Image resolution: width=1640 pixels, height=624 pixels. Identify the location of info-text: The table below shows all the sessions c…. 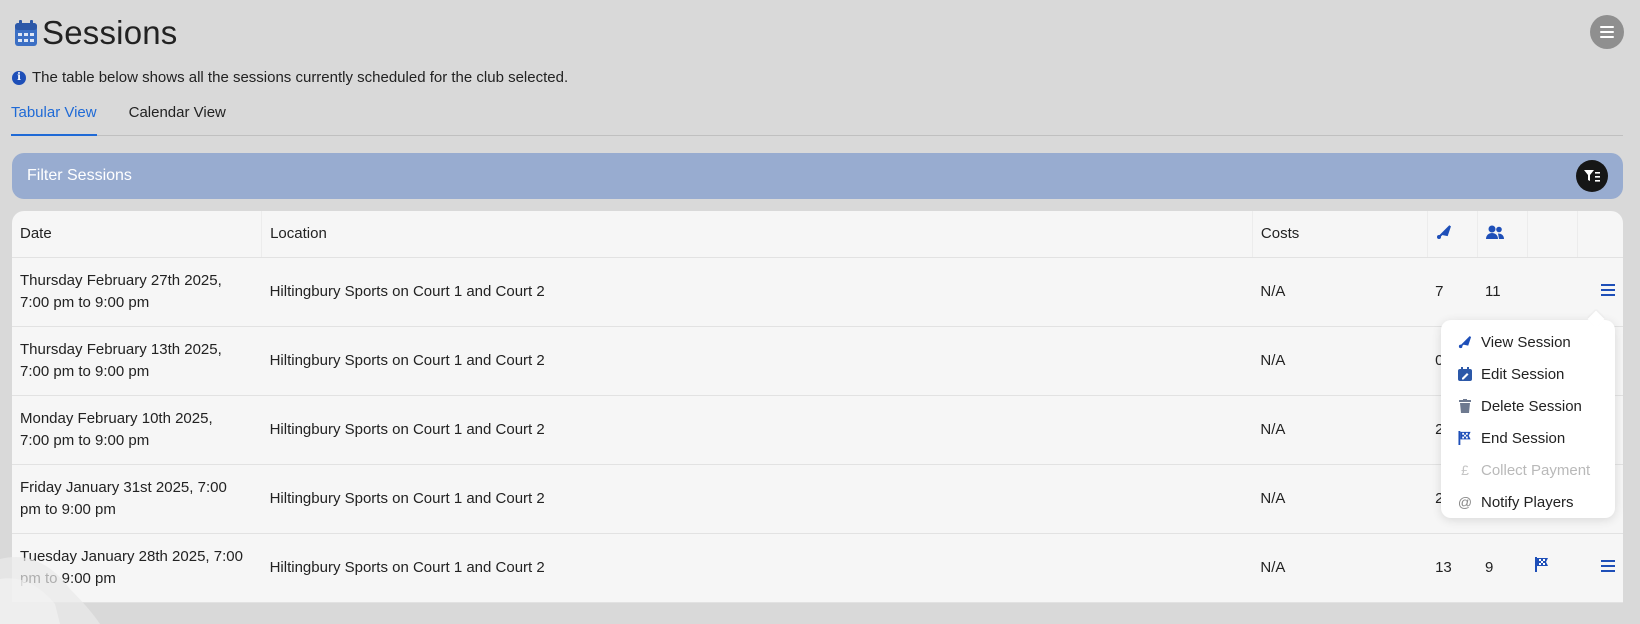
(300, 77).